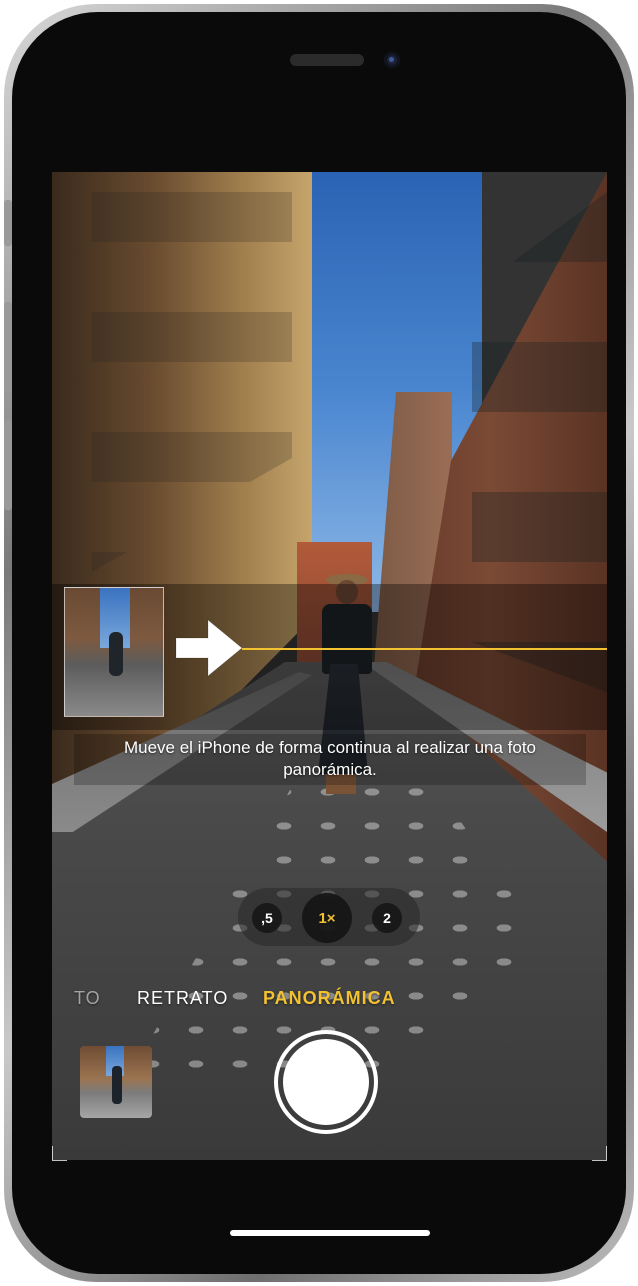  I want to click on zoom-1x-button: 1×, so click(327, 918).